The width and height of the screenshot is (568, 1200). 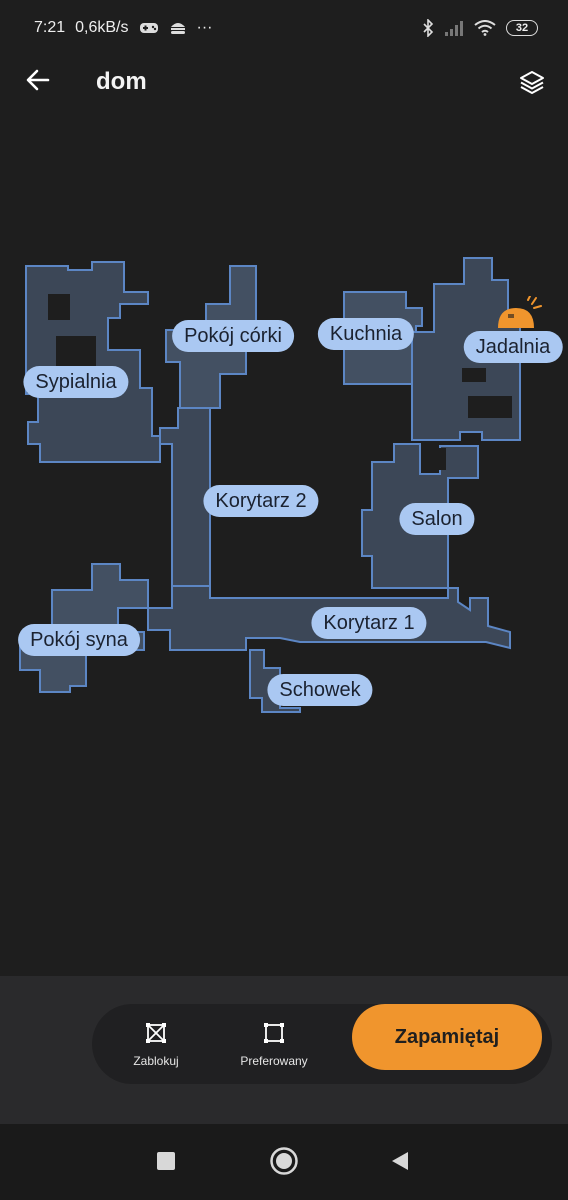 What do you see at coordinates (320, 690) in the screenshot?
I see `room-label-schowek: Schowek` at bounding box center [320, 690].